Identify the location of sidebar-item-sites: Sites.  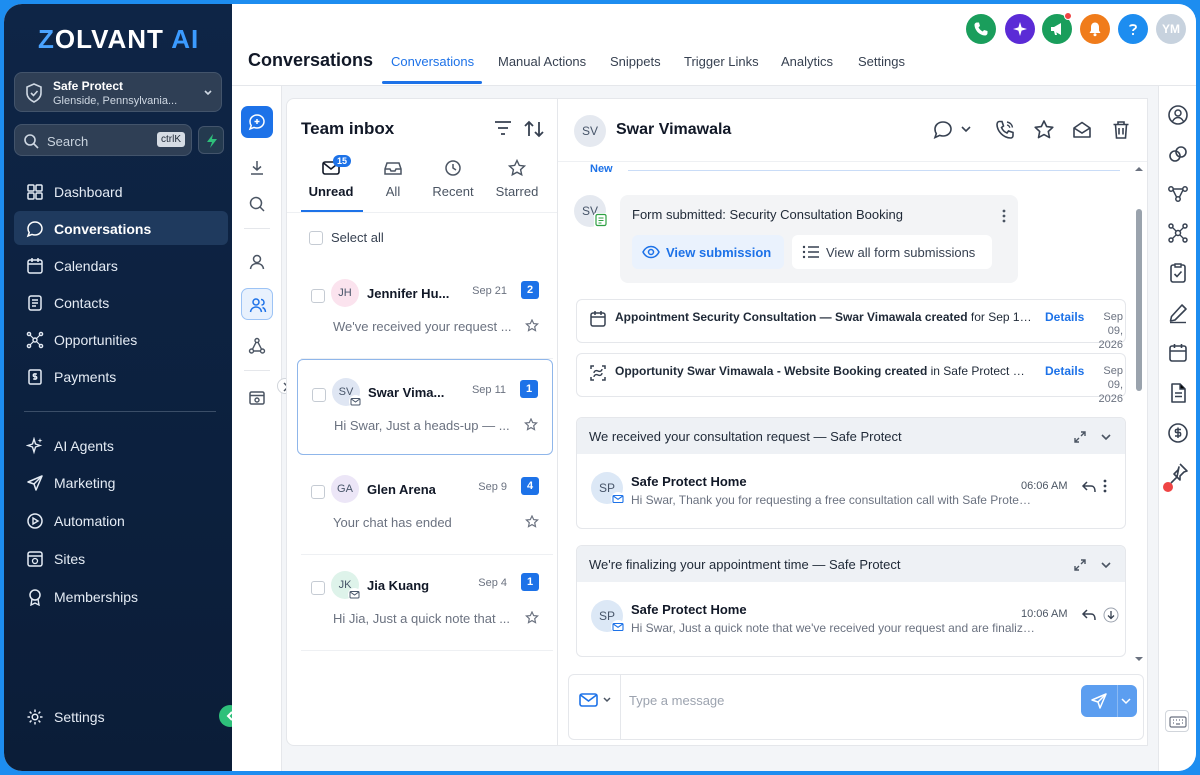
(121, 558).